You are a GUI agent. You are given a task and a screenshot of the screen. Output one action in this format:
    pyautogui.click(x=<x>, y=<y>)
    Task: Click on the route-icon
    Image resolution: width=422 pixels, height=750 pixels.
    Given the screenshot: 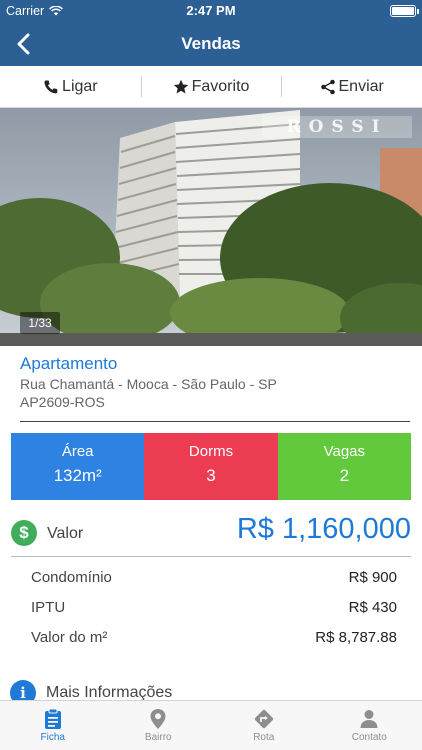 What is the action you would take?
    pyautogui.click(x=263, y=719)
    